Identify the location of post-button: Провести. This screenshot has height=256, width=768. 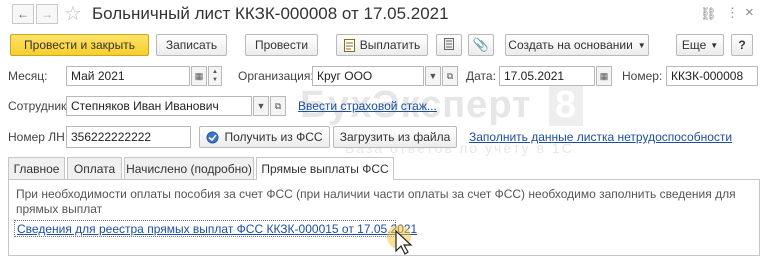
(281, 45).